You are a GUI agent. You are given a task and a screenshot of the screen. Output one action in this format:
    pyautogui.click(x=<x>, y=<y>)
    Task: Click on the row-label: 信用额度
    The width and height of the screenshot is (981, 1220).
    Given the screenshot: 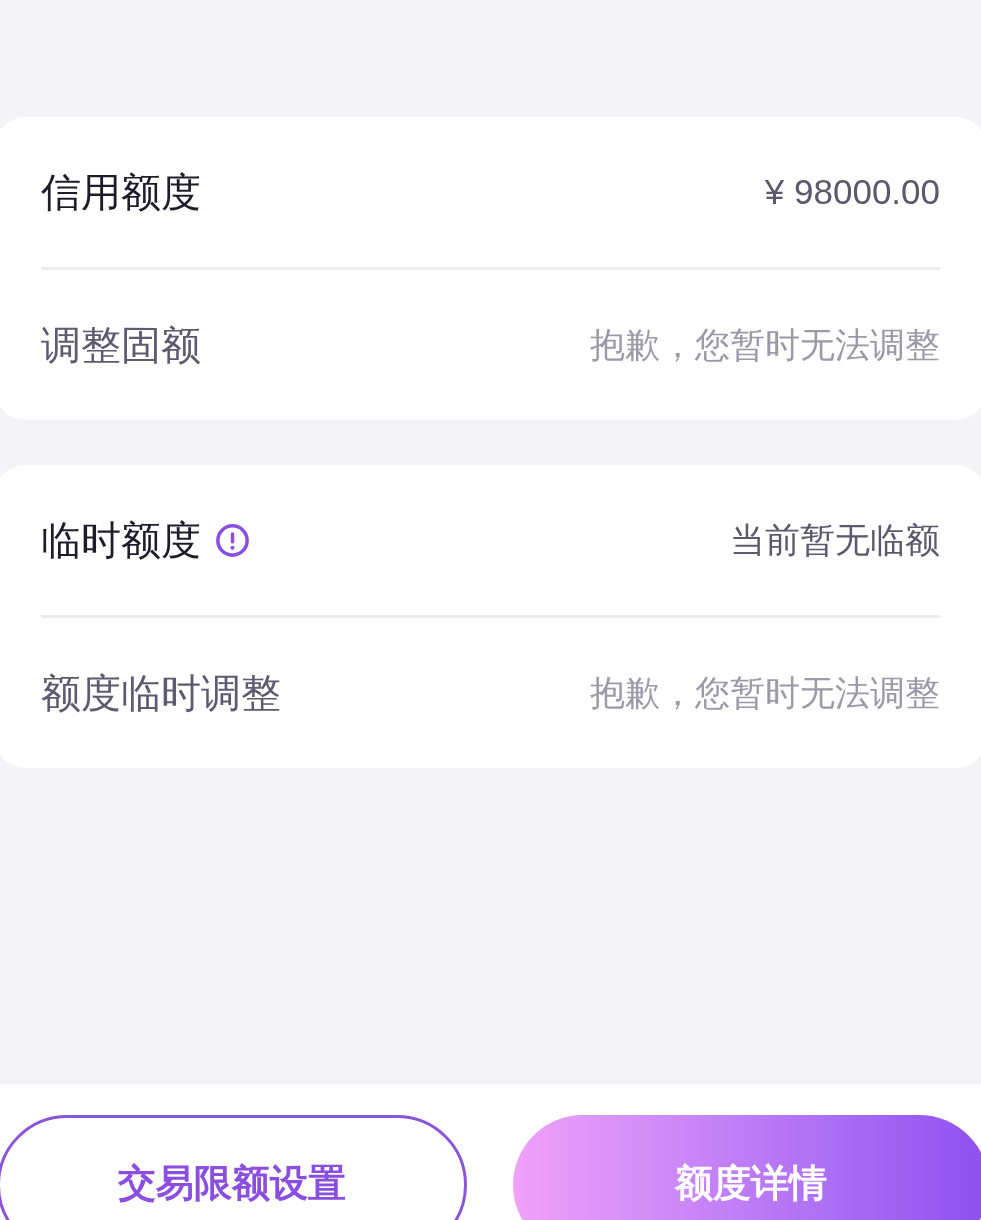 What is the action you would take?
    pyautogui.click(x=121, y=192)
    